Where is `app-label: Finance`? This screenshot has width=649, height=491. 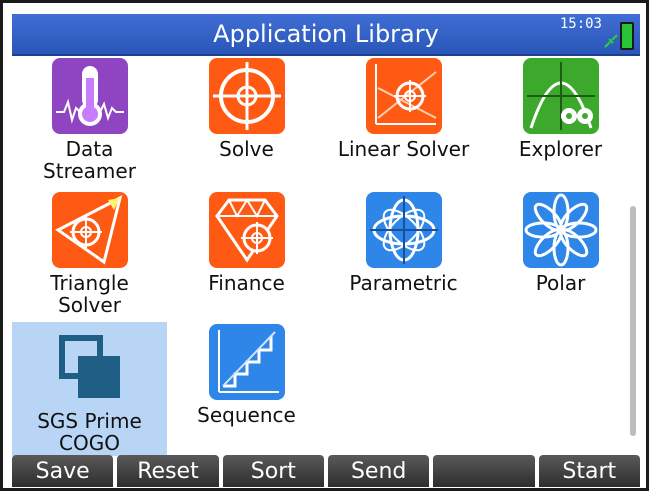
app-label: Finance is located at coordinates (246, 283).